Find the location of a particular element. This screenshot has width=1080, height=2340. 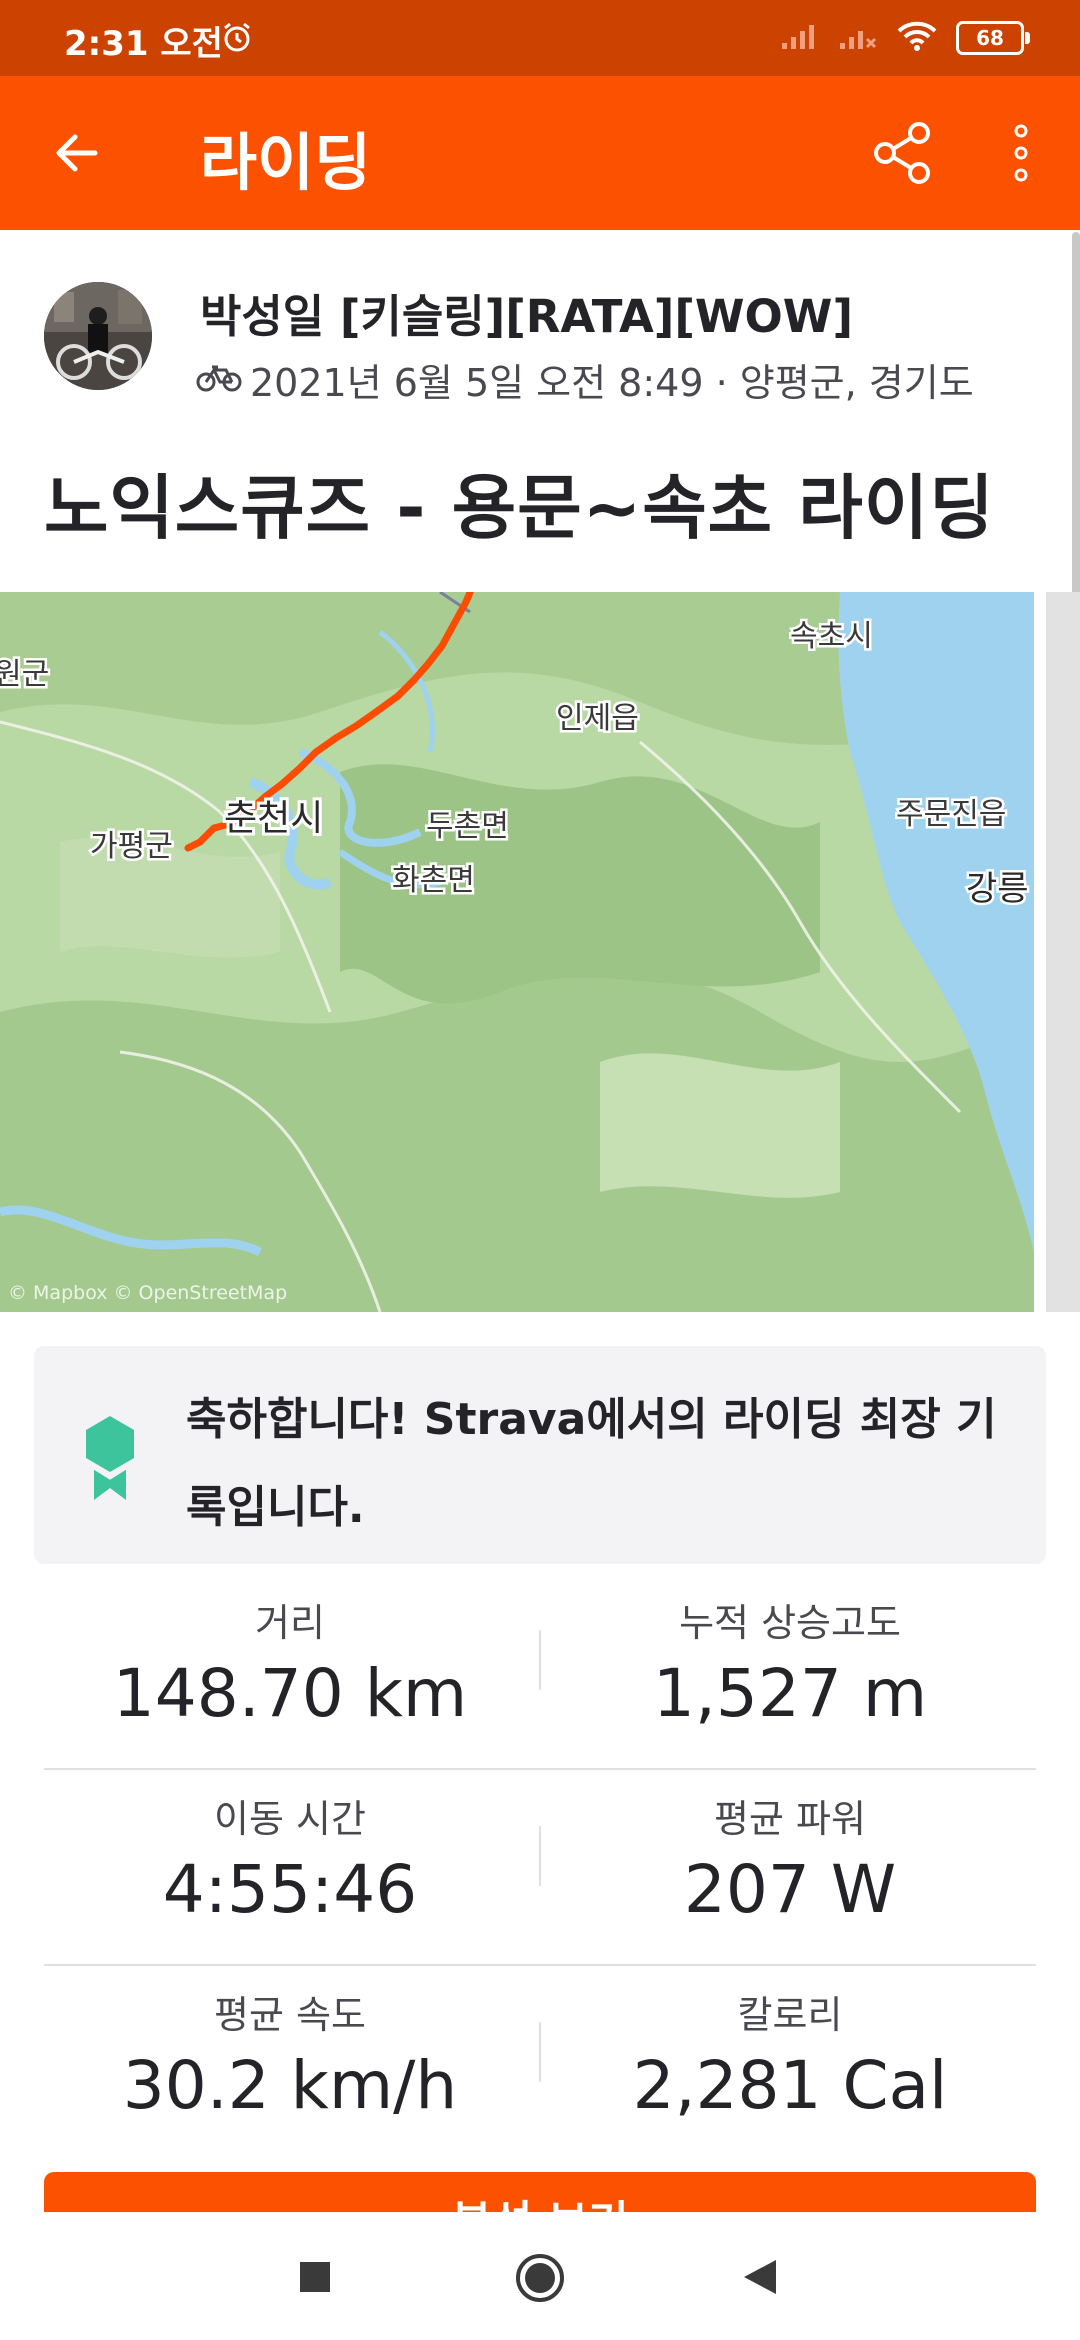

wifi-icon is located at coordinates (917, 38).